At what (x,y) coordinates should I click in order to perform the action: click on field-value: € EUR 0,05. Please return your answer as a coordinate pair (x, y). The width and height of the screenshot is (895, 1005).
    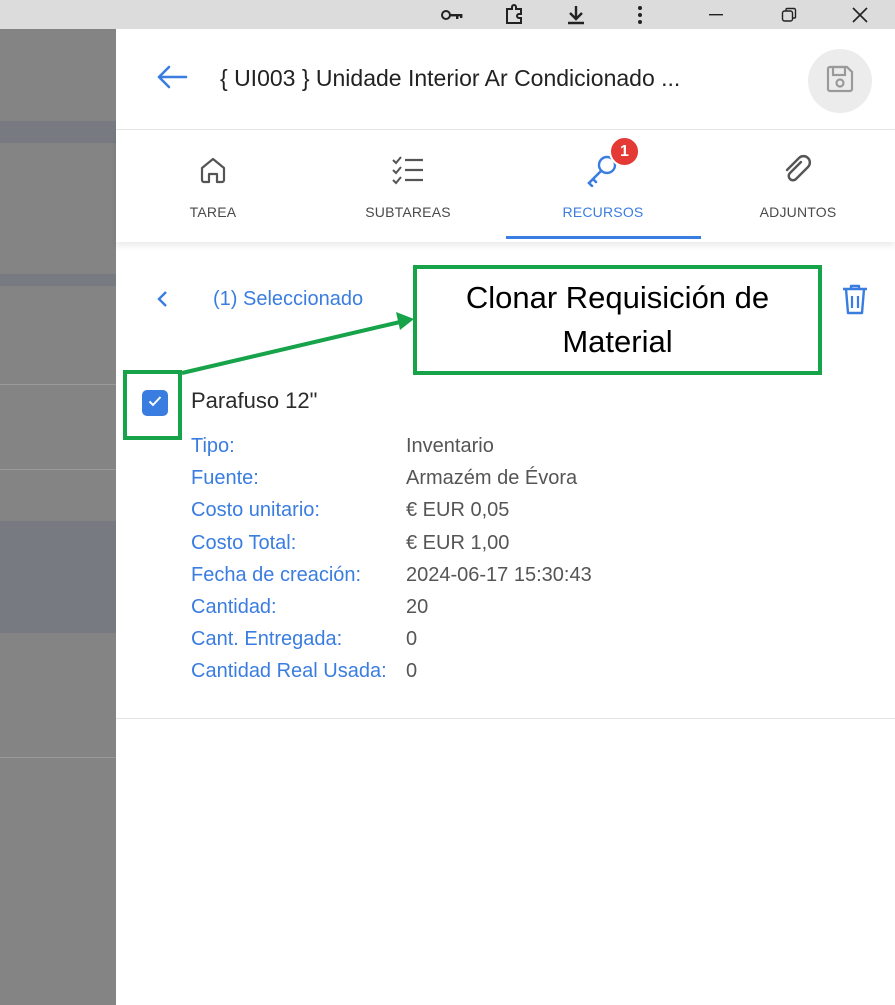
    Looking at the image, I should click on (458, 510).